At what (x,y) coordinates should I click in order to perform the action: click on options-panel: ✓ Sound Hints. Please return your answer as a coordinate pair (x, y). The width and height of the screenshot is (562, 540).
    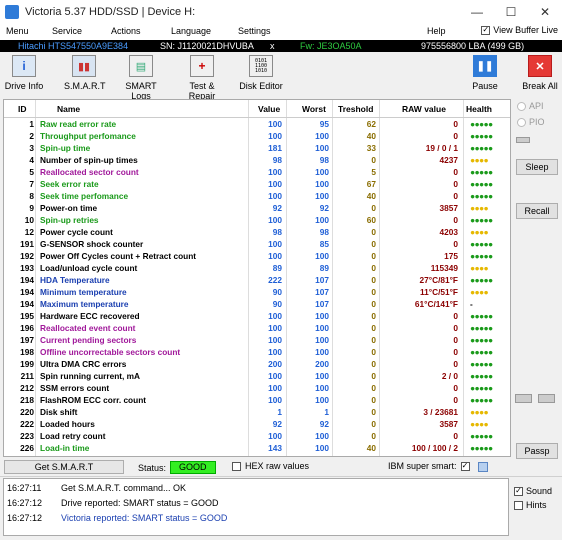
    Looking at the image, I should click on (533, 498).